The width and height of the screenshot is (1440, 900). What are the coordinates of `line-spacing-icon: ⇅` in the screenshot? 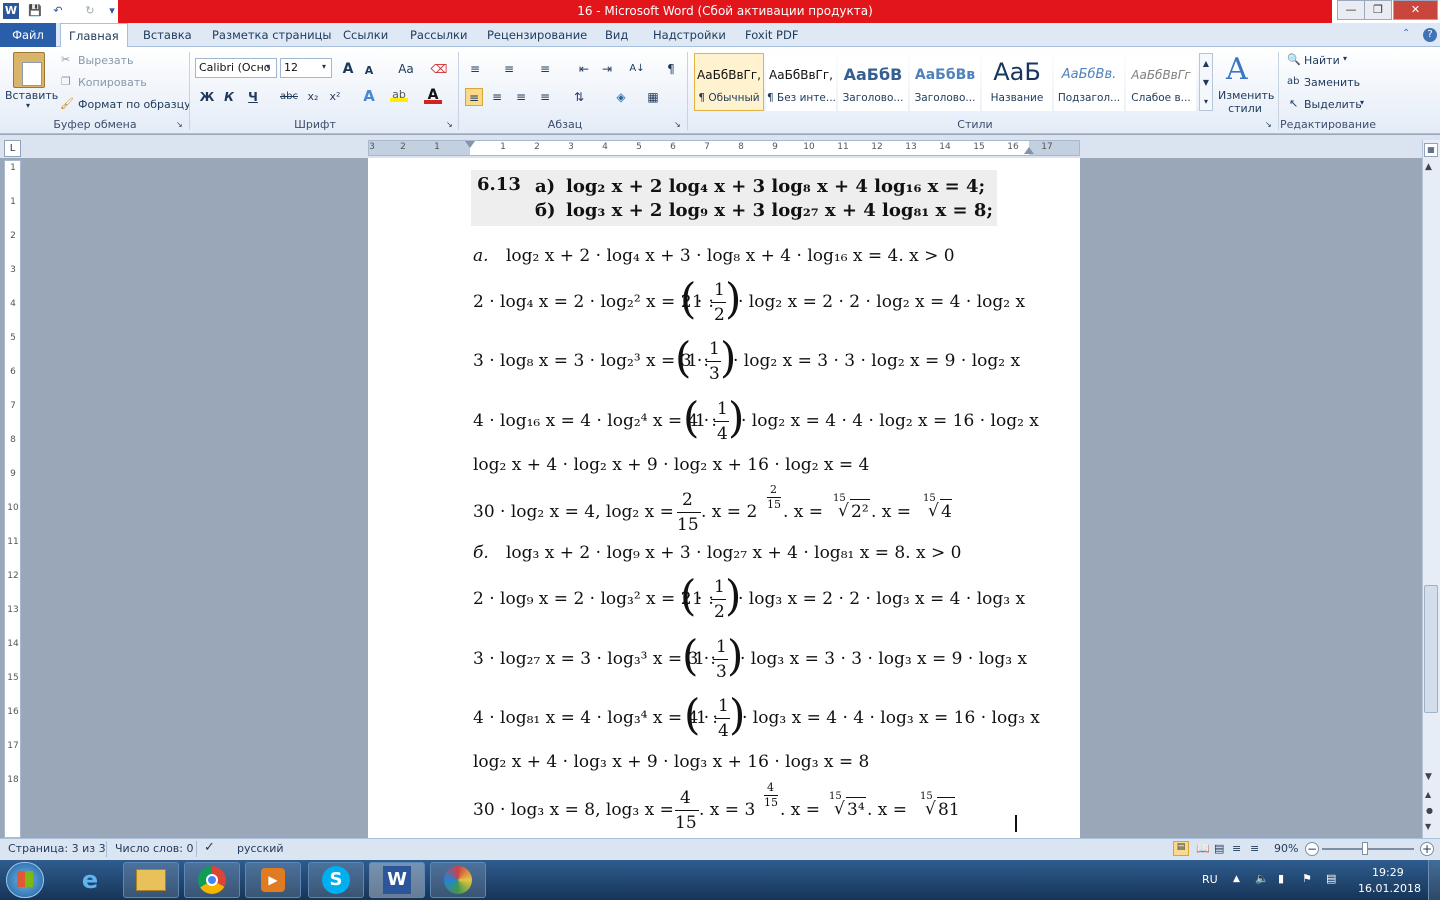 It's located at (579, 97).